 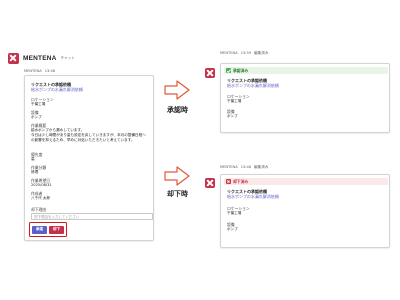 I want to click on reject-button: 却下, so click(x=56, y=229).